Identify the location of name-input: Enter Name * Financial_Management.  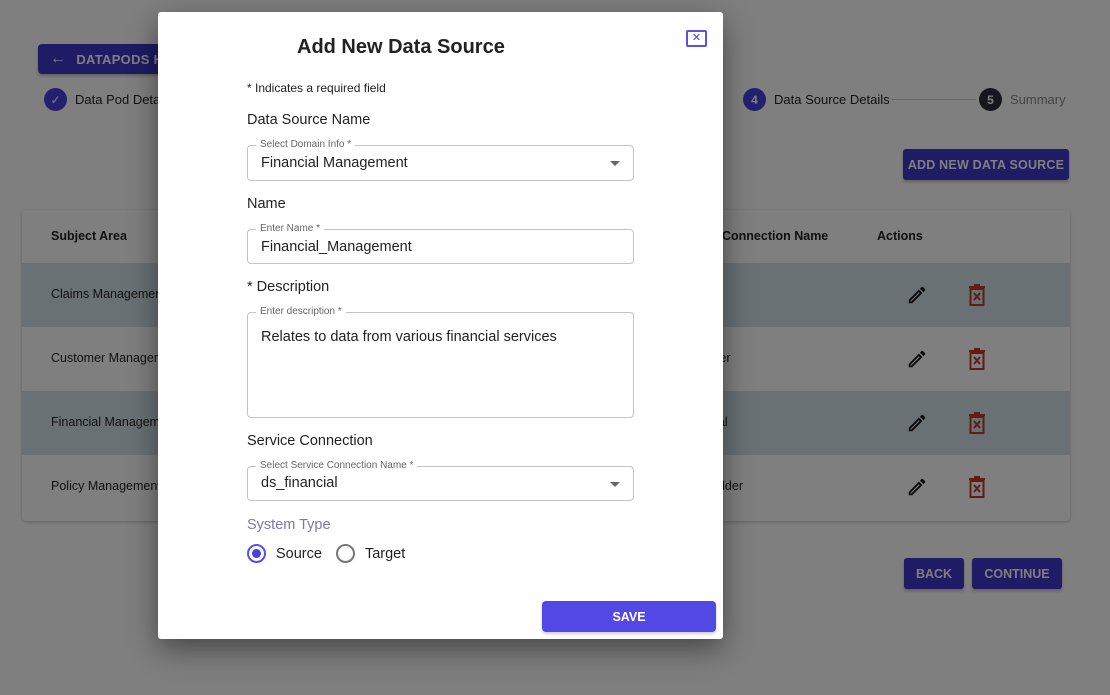
(440, 243).